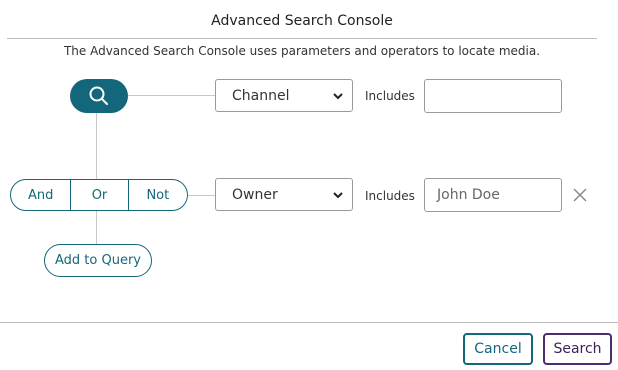 Image resolution: width=618 pixels, height=370 pixels. I want to click on add-to-query-button: Add to Query, so click(98, 260).